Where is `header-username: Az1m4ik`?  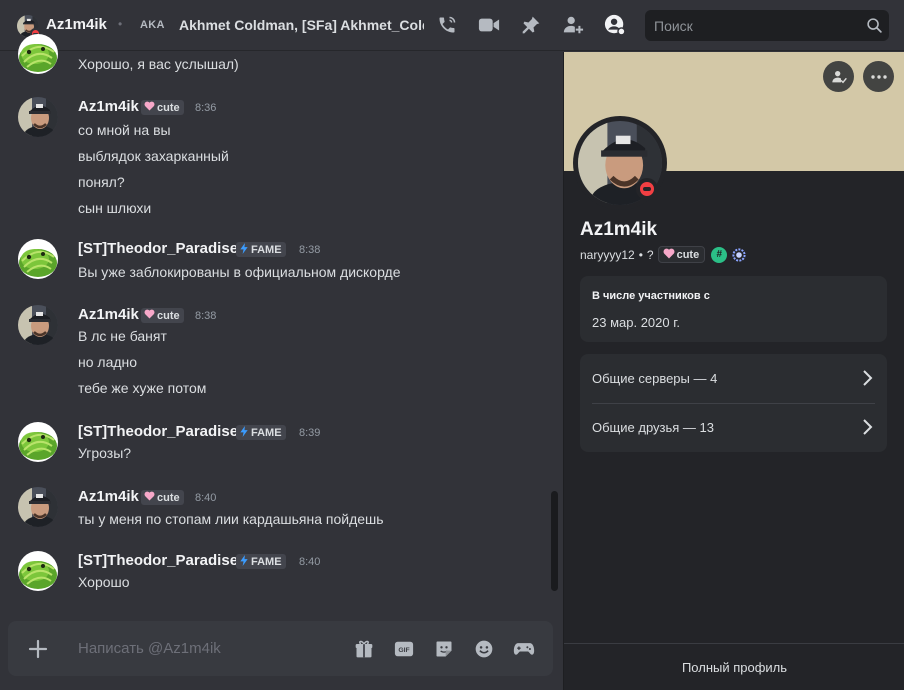 header-username: Az1m4ik is located at coordinates (76, 24).